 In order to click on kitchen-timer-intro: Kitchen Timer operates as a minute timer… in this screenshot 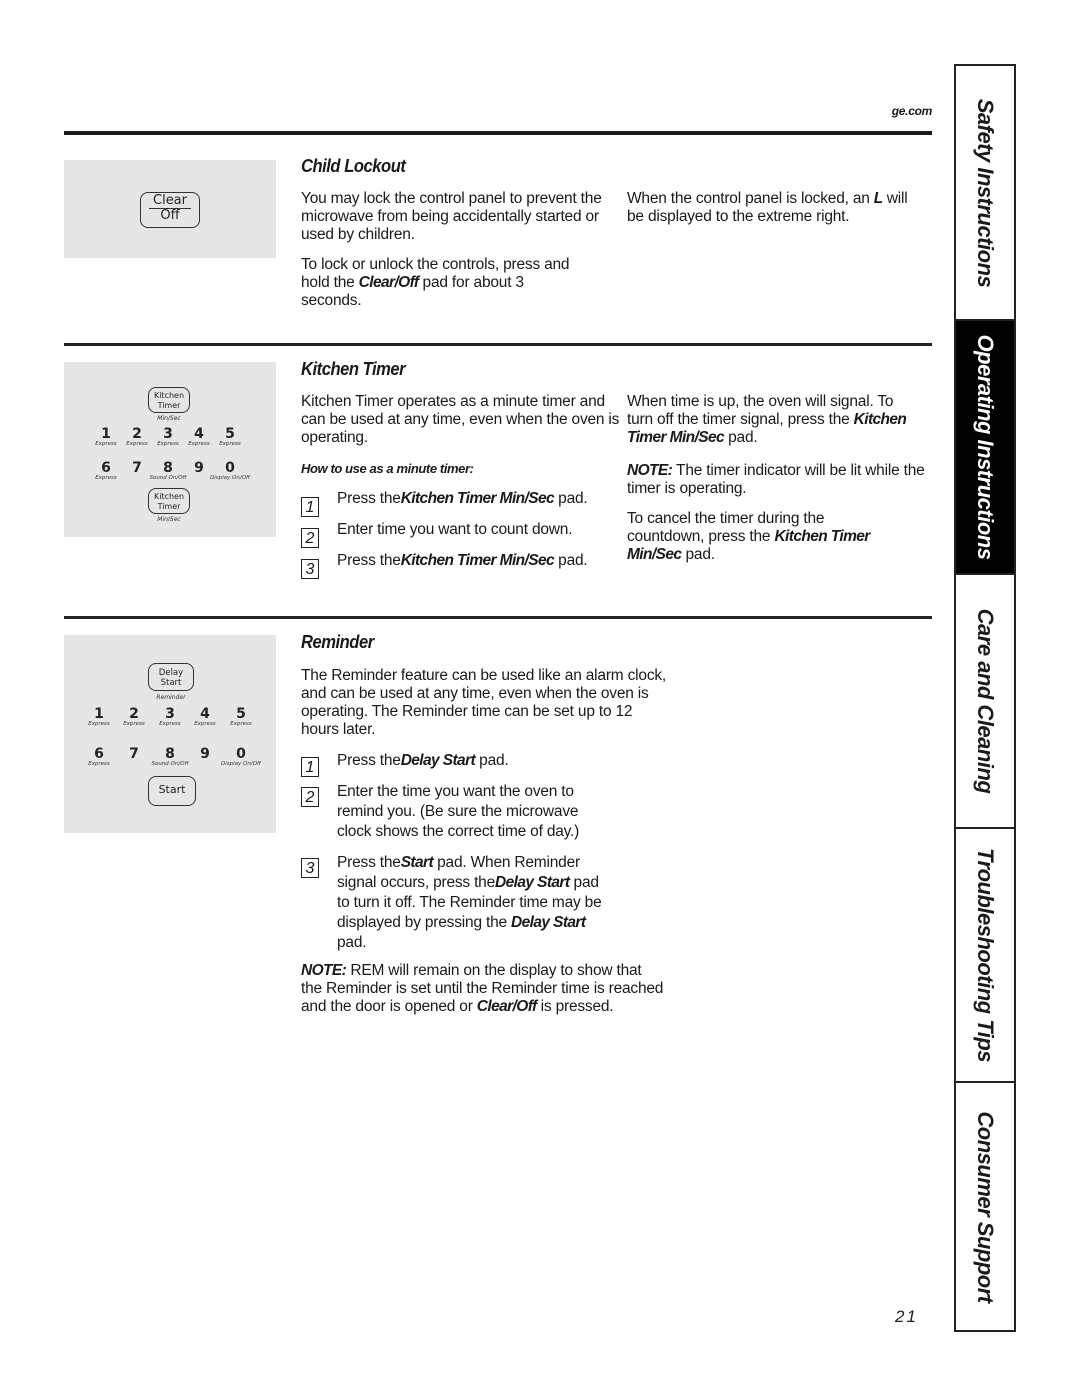, I will do `click(460, 419)`.